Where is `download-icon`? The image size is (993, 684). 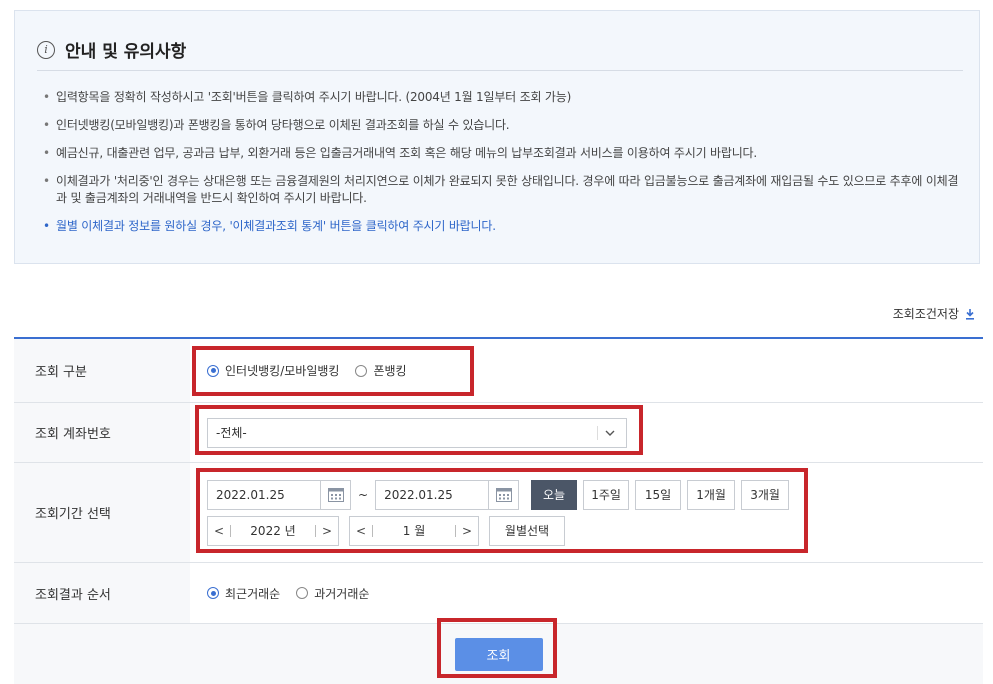 download-icon is located at coordinates (970, 314).